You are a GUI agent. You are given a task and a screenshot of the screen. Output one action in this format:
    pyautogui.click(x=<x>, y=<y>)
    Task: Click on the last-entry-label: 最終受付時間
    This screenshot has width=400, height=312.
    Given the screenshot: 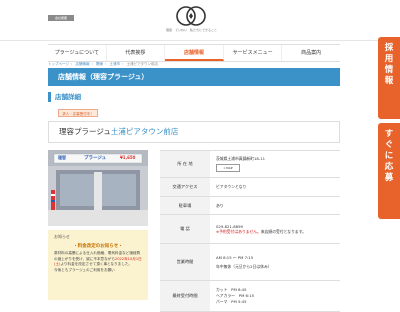 What is the action you would take?
    pyautogui.click(x=185, y=296)
    